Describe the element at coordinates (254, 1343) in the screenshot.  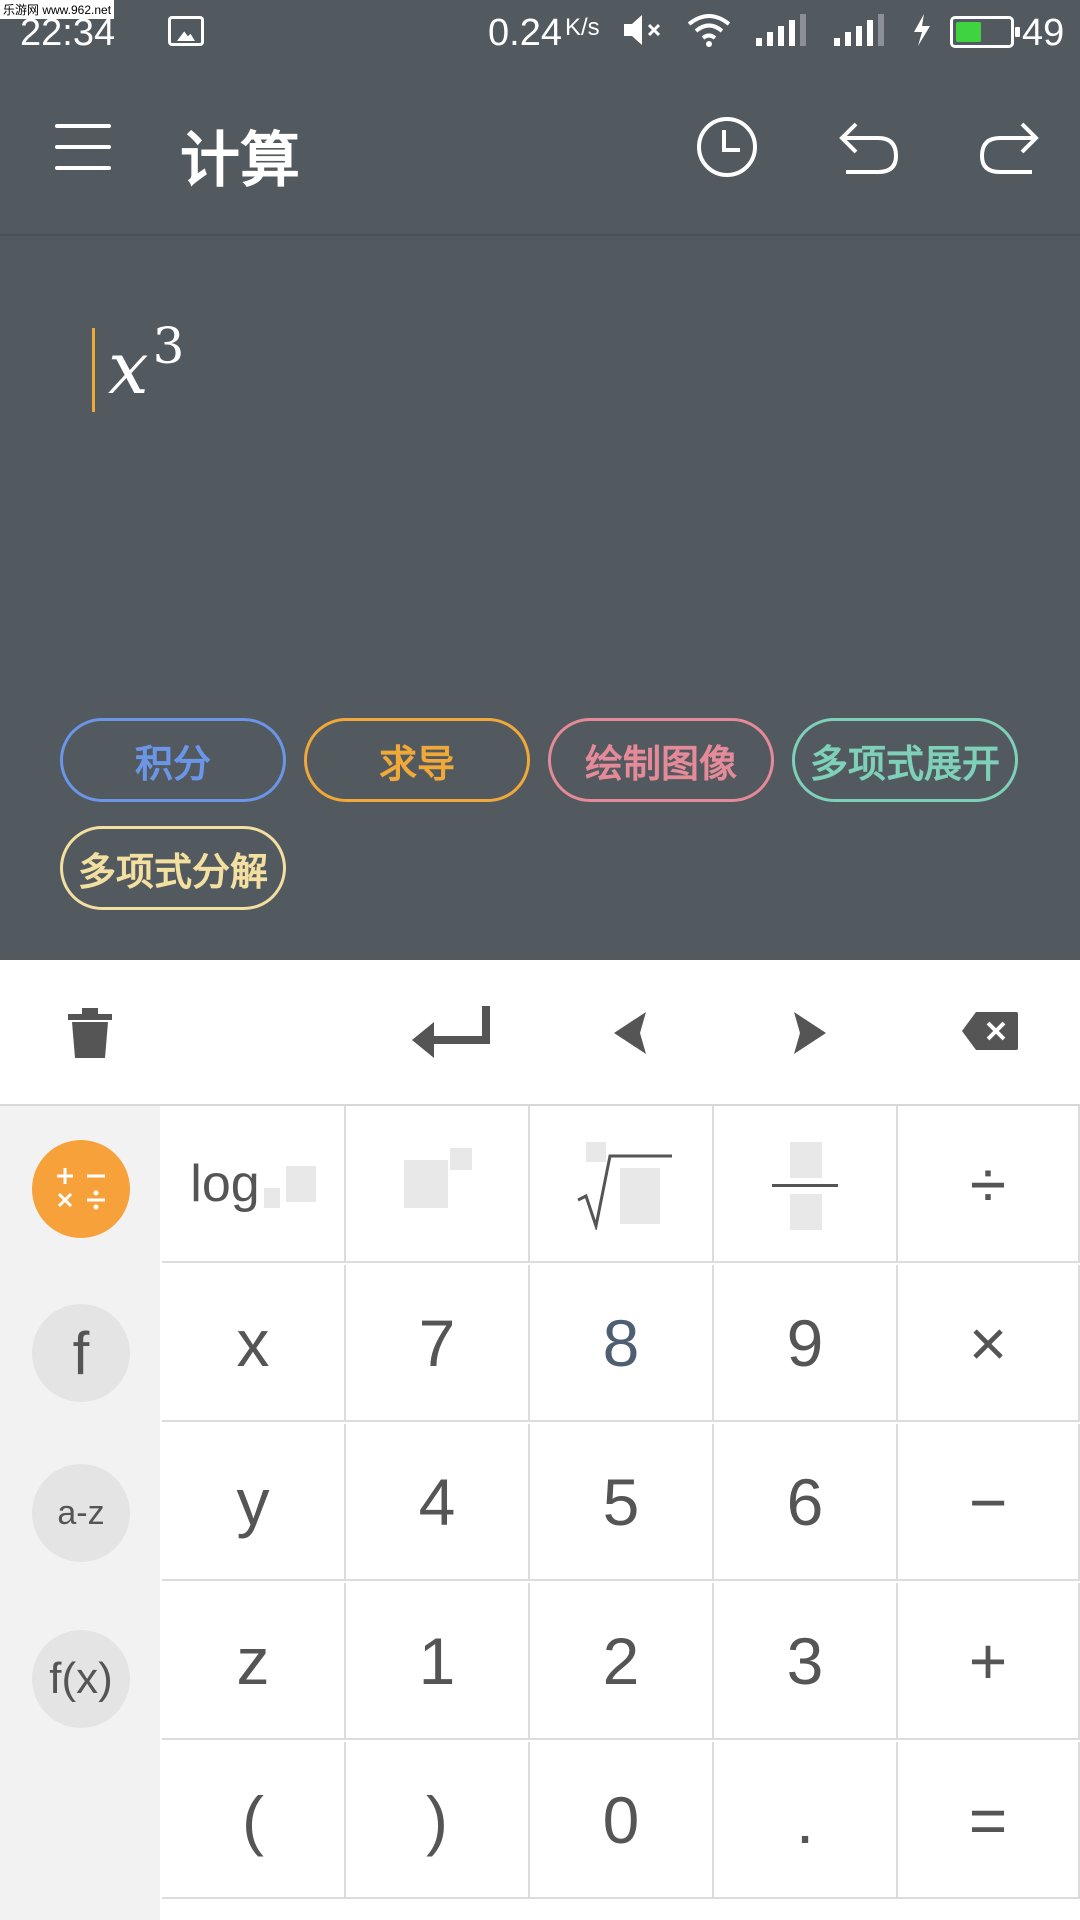
I see `key-x: x` at that location.